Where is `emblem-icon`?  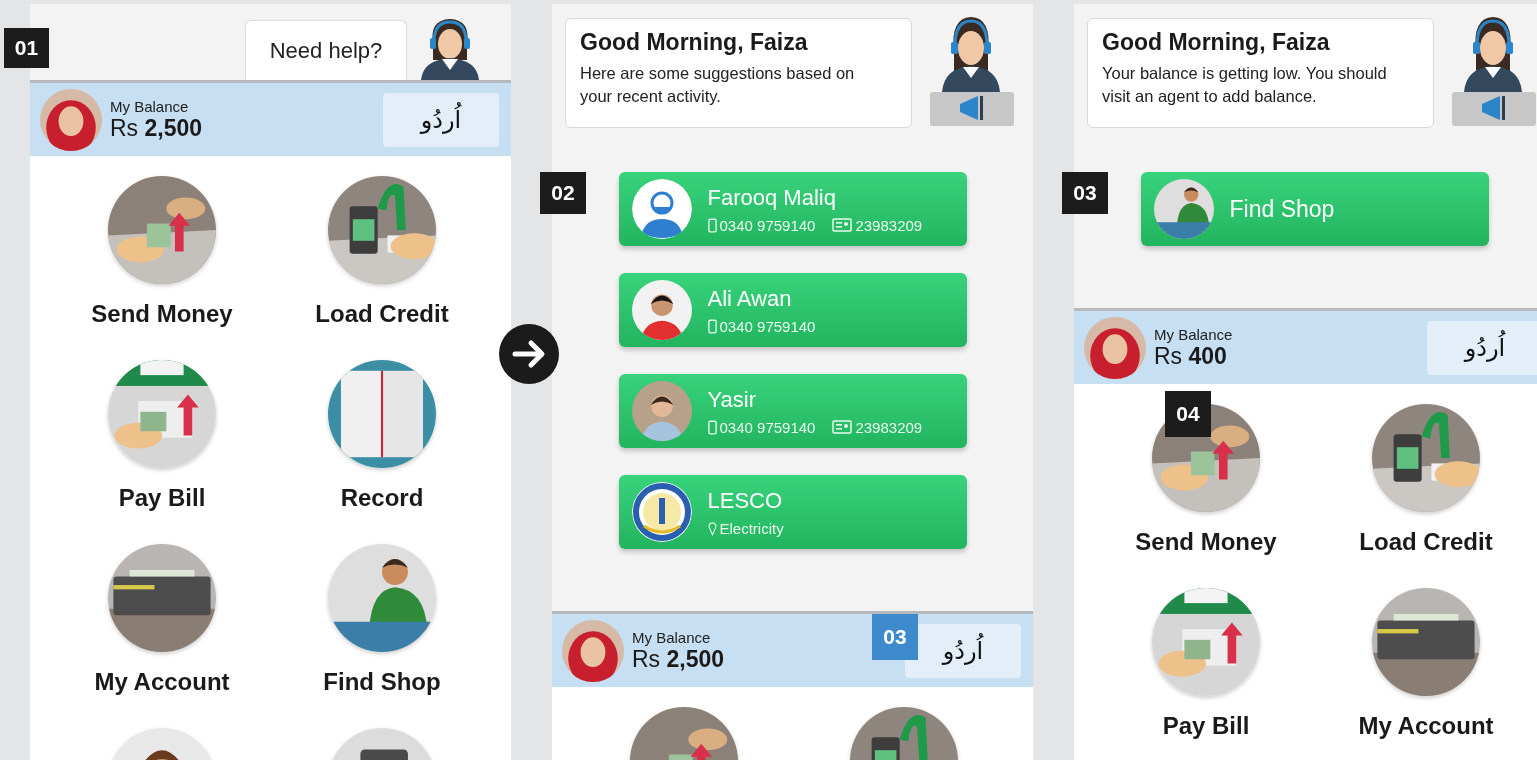
emblem-icon is located at coordinates (661, 512).